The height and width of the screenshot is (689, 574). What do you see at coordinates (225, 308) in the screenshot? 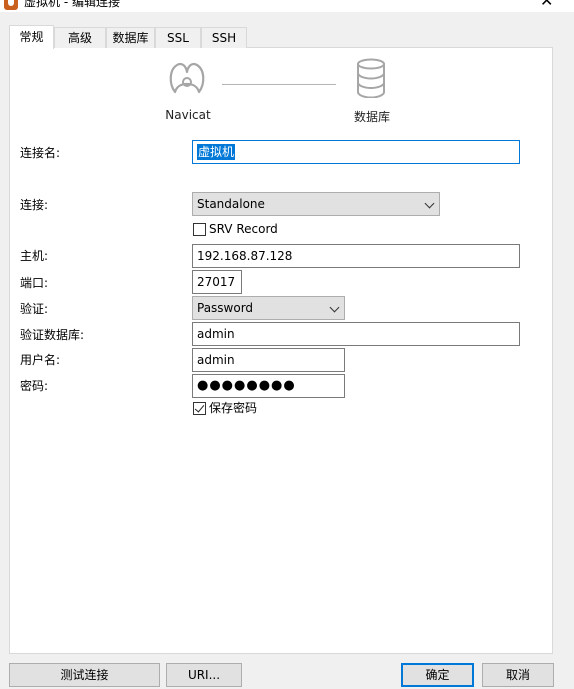
I see `auth-method-value: Password` at bounding box center [225, 308].